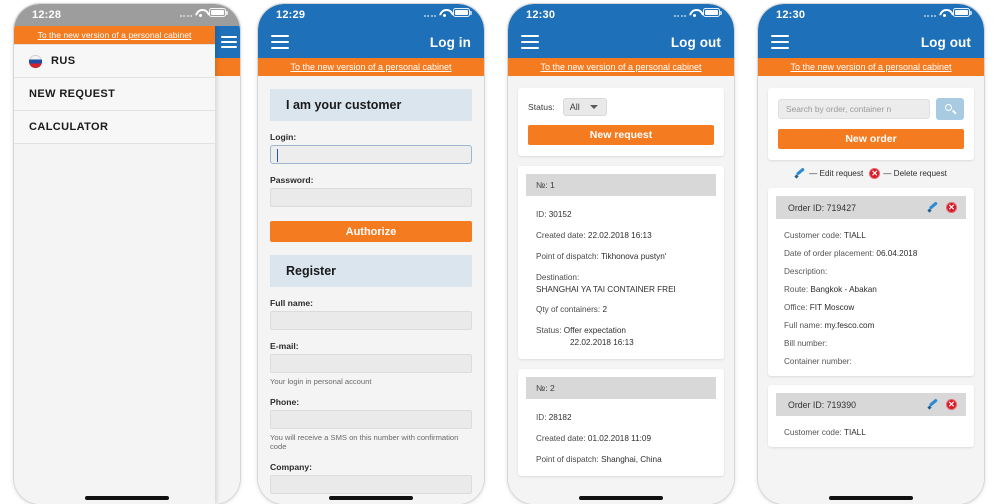 This screenshot has height=504, width=998. Describe the element at coordinates (796, 307) in the screenshot. I see `order-office-label: Office:` at that location.